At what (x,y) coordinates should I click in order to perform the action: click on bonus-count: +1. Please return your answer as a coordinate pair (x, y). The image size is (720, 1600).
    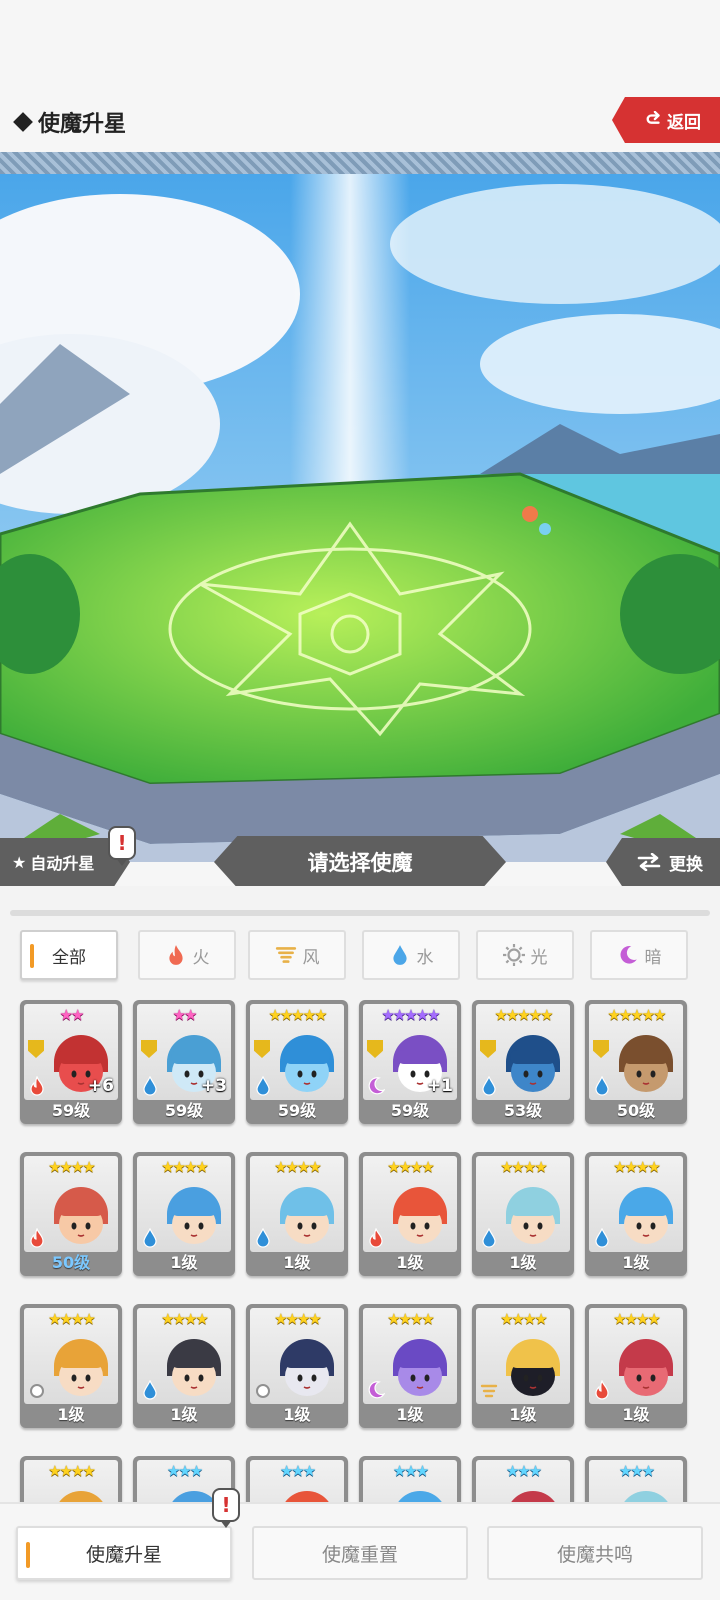
    Looking at the image, I should click on (439, 1086).